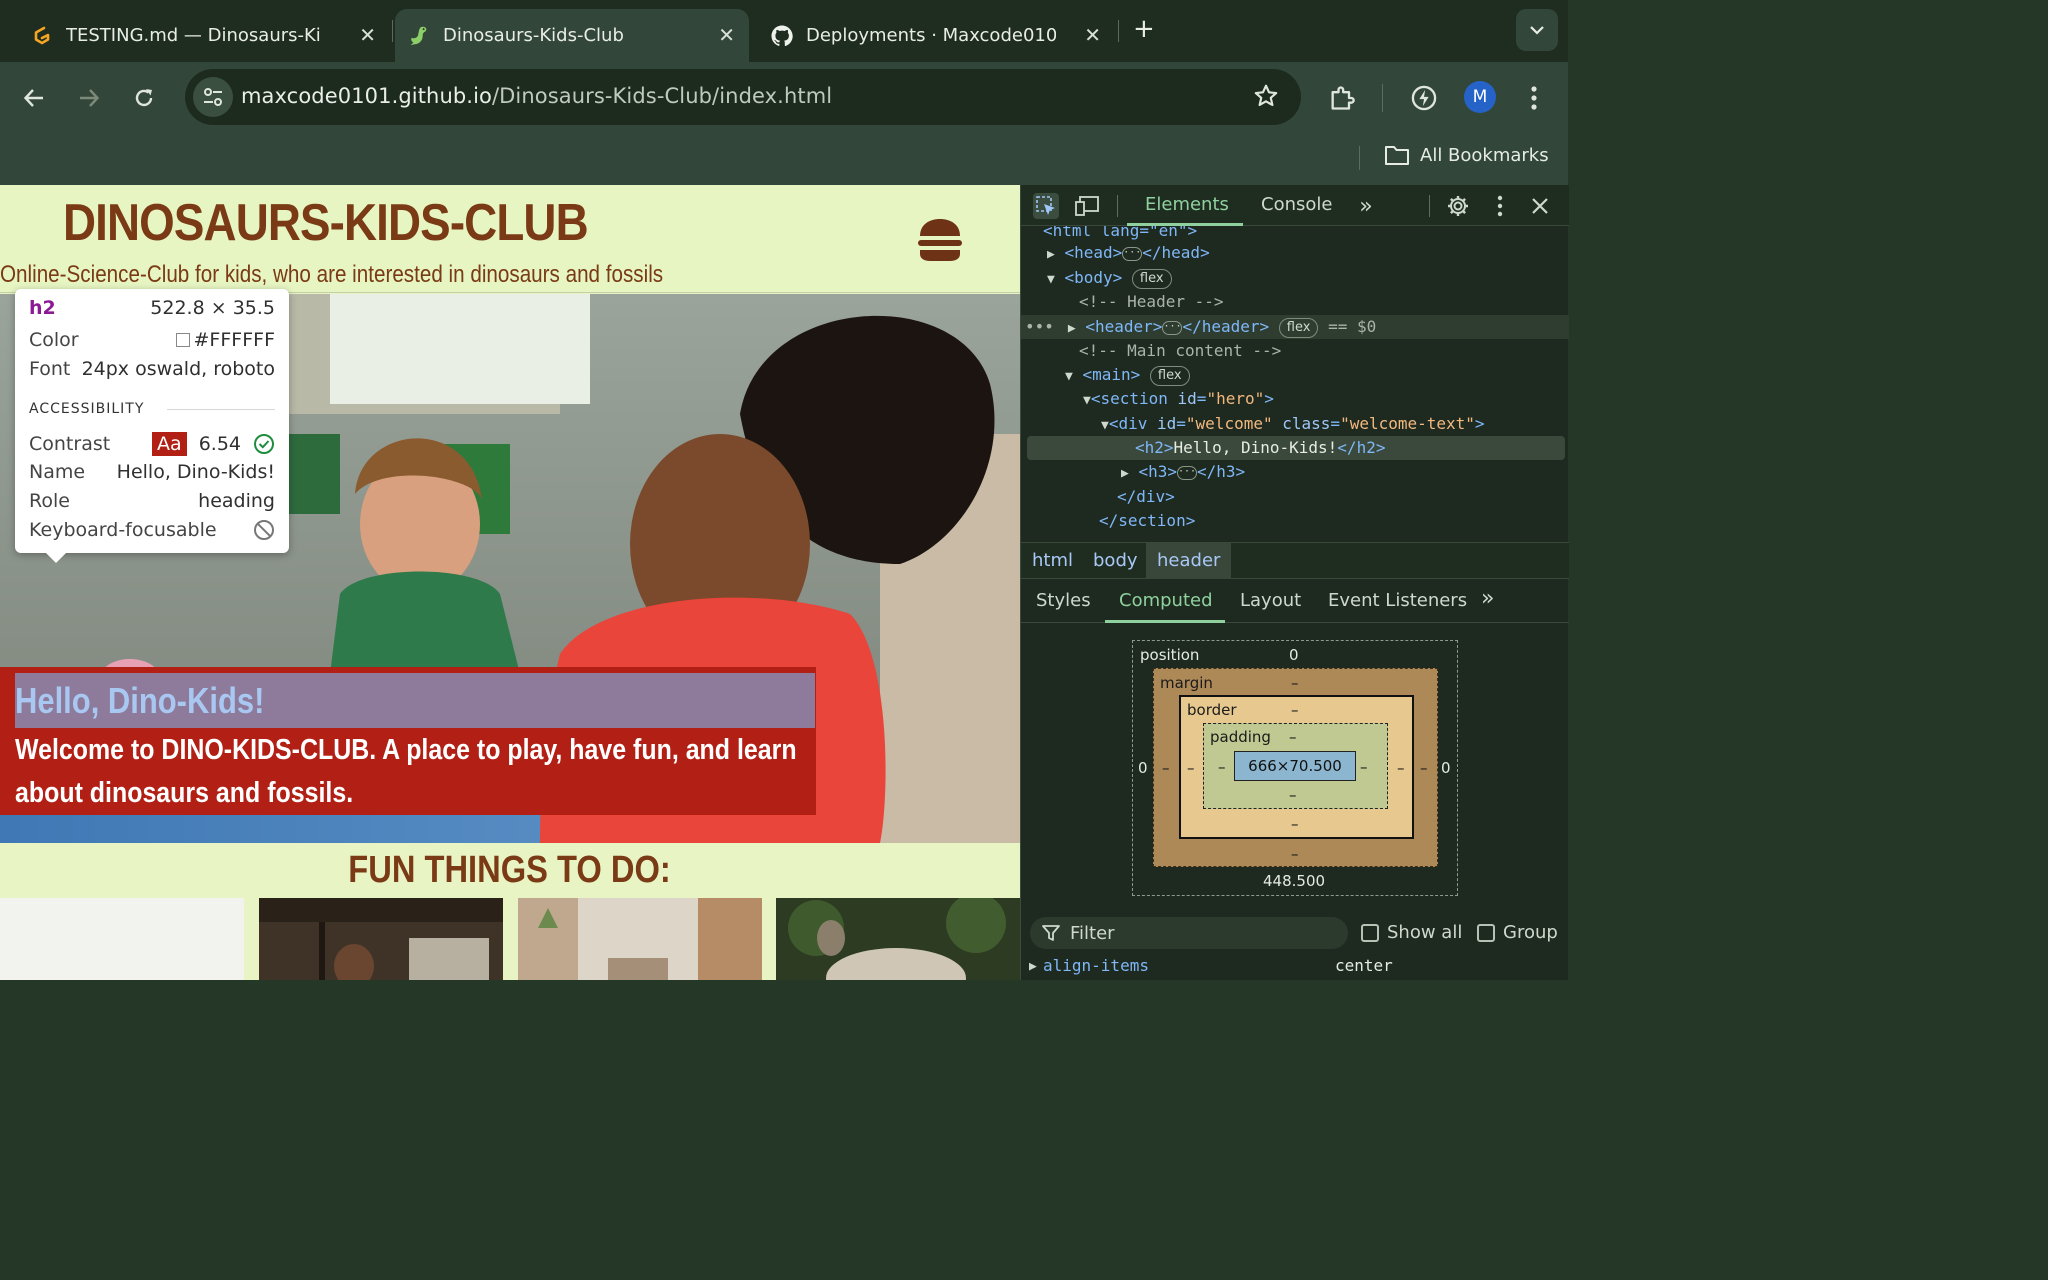 Image resolution: width=2048 pixels, height=1280 pixels. I want to click on property-name: align-items, so click(1096, 965).